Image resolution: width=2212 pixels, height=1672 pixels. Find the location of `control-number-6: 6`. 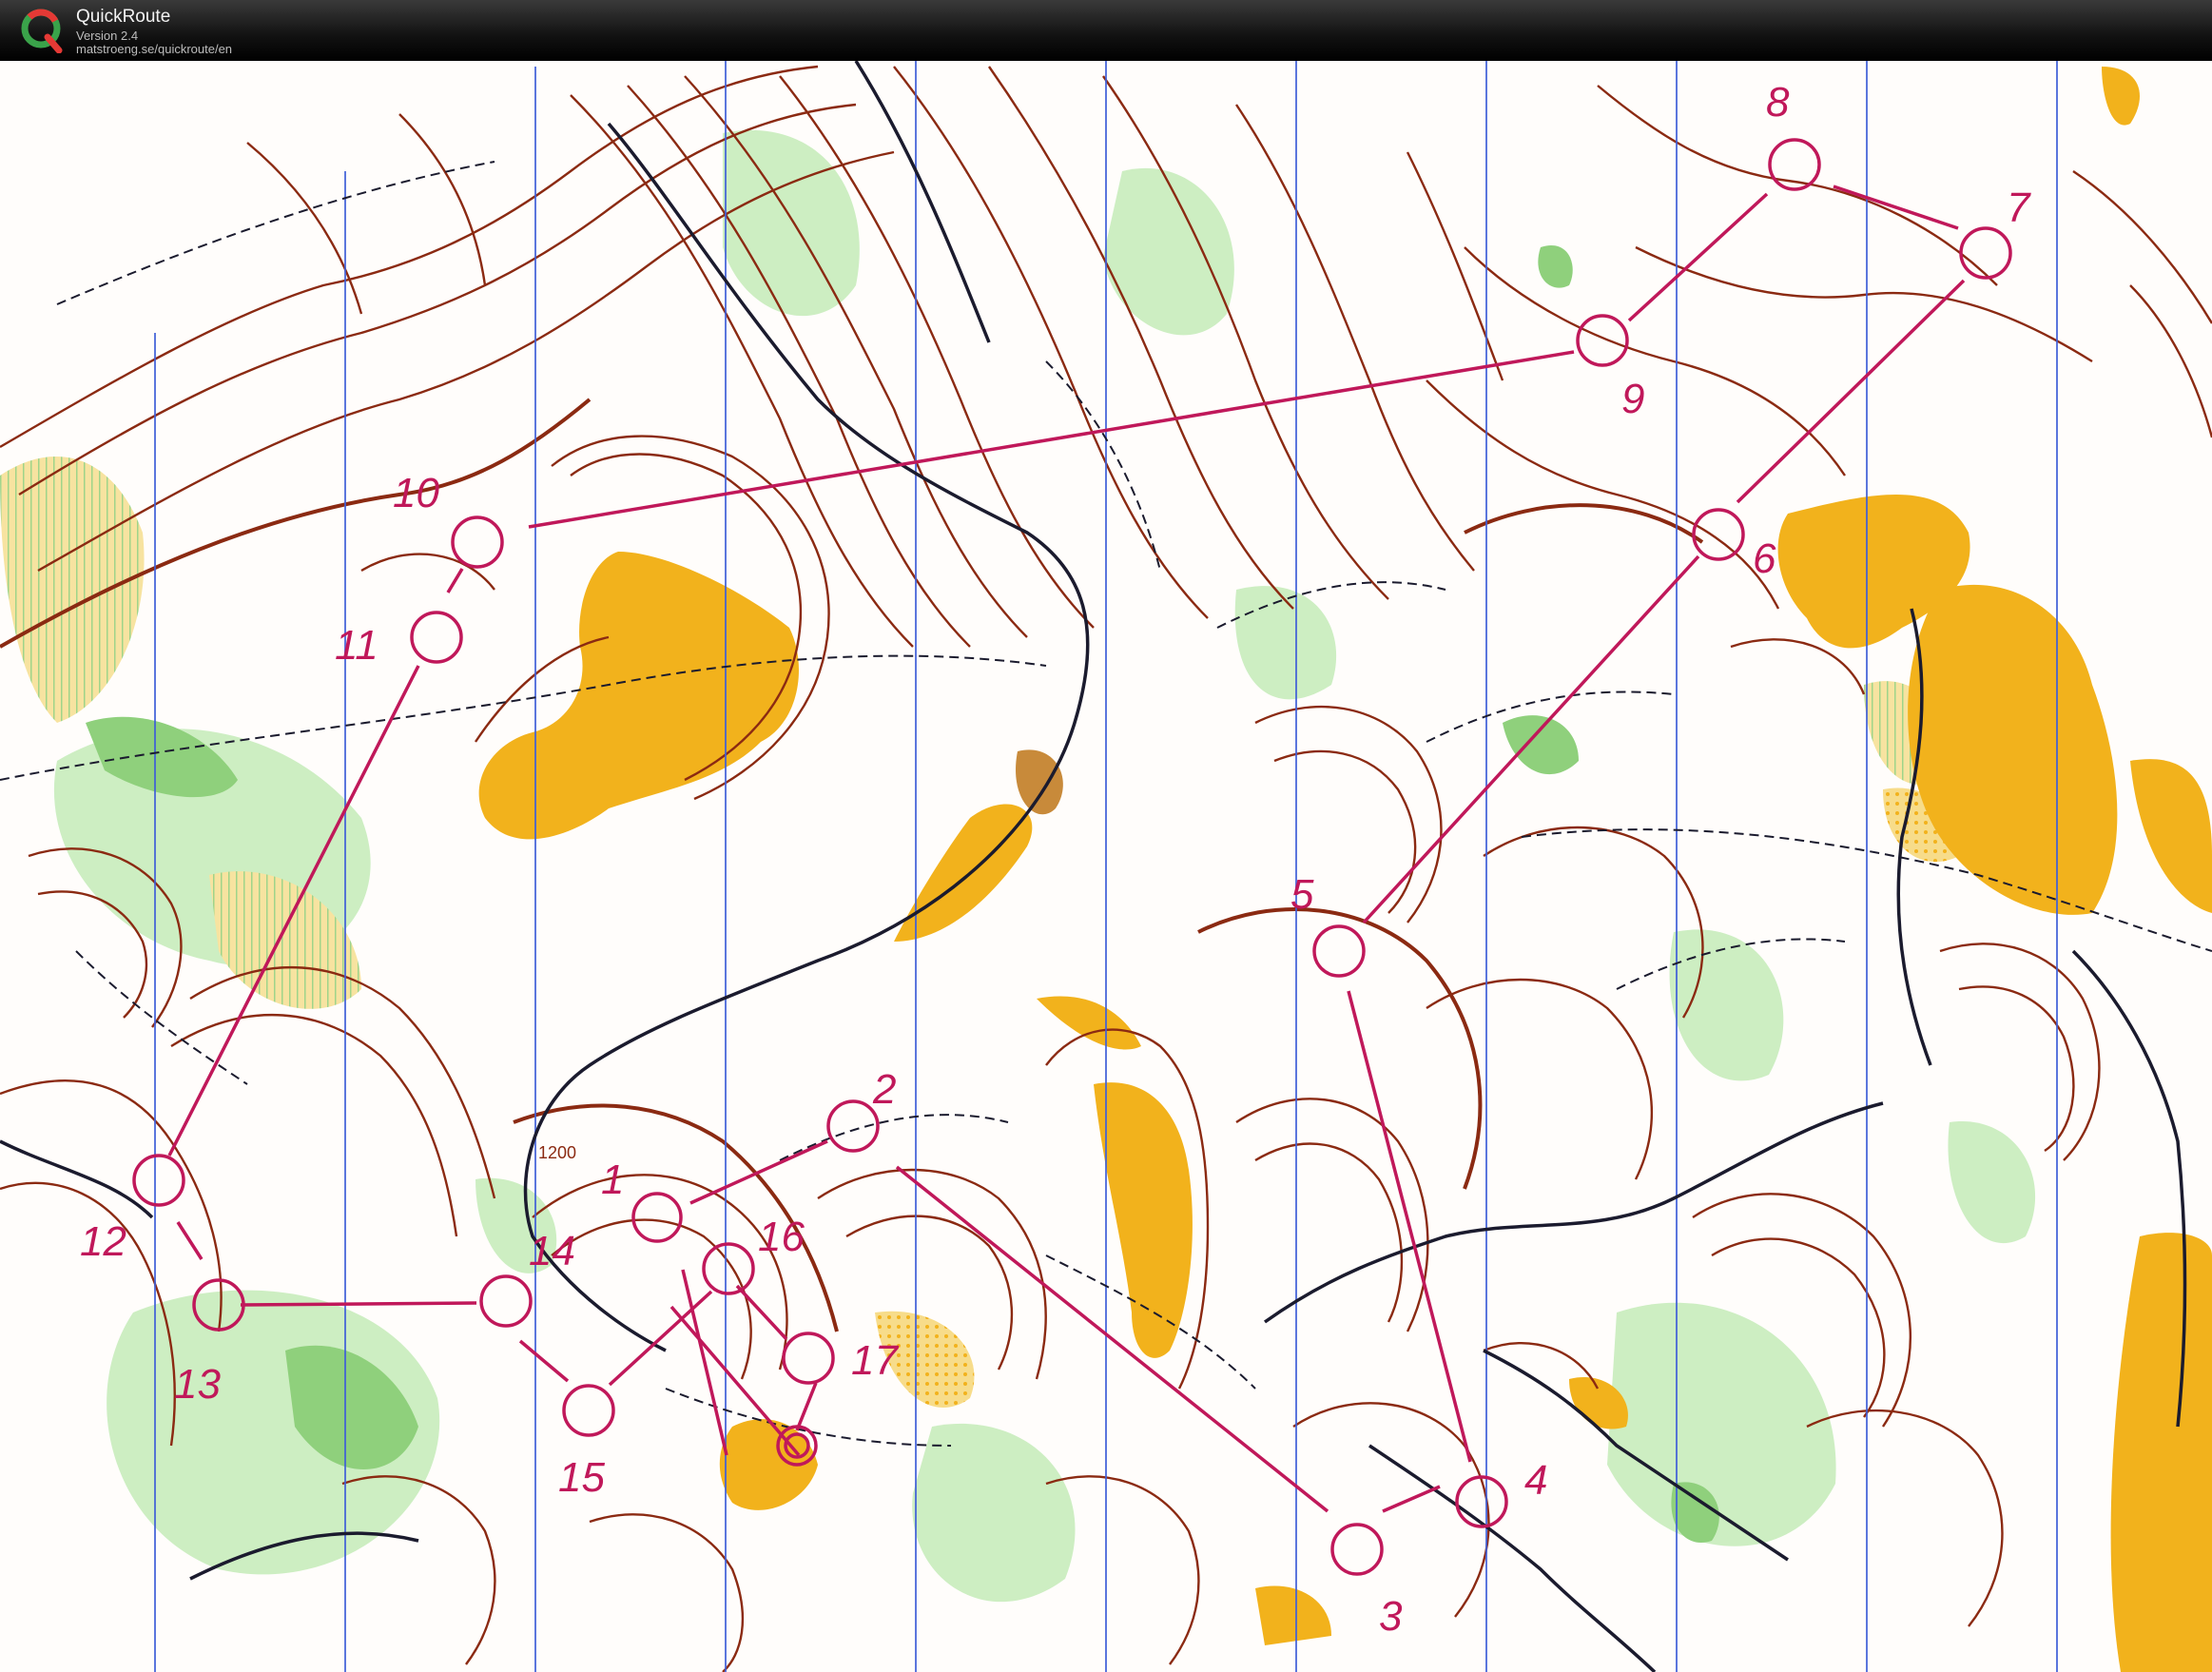

control-number-6: 6 is located at coordinates (1764, 558).